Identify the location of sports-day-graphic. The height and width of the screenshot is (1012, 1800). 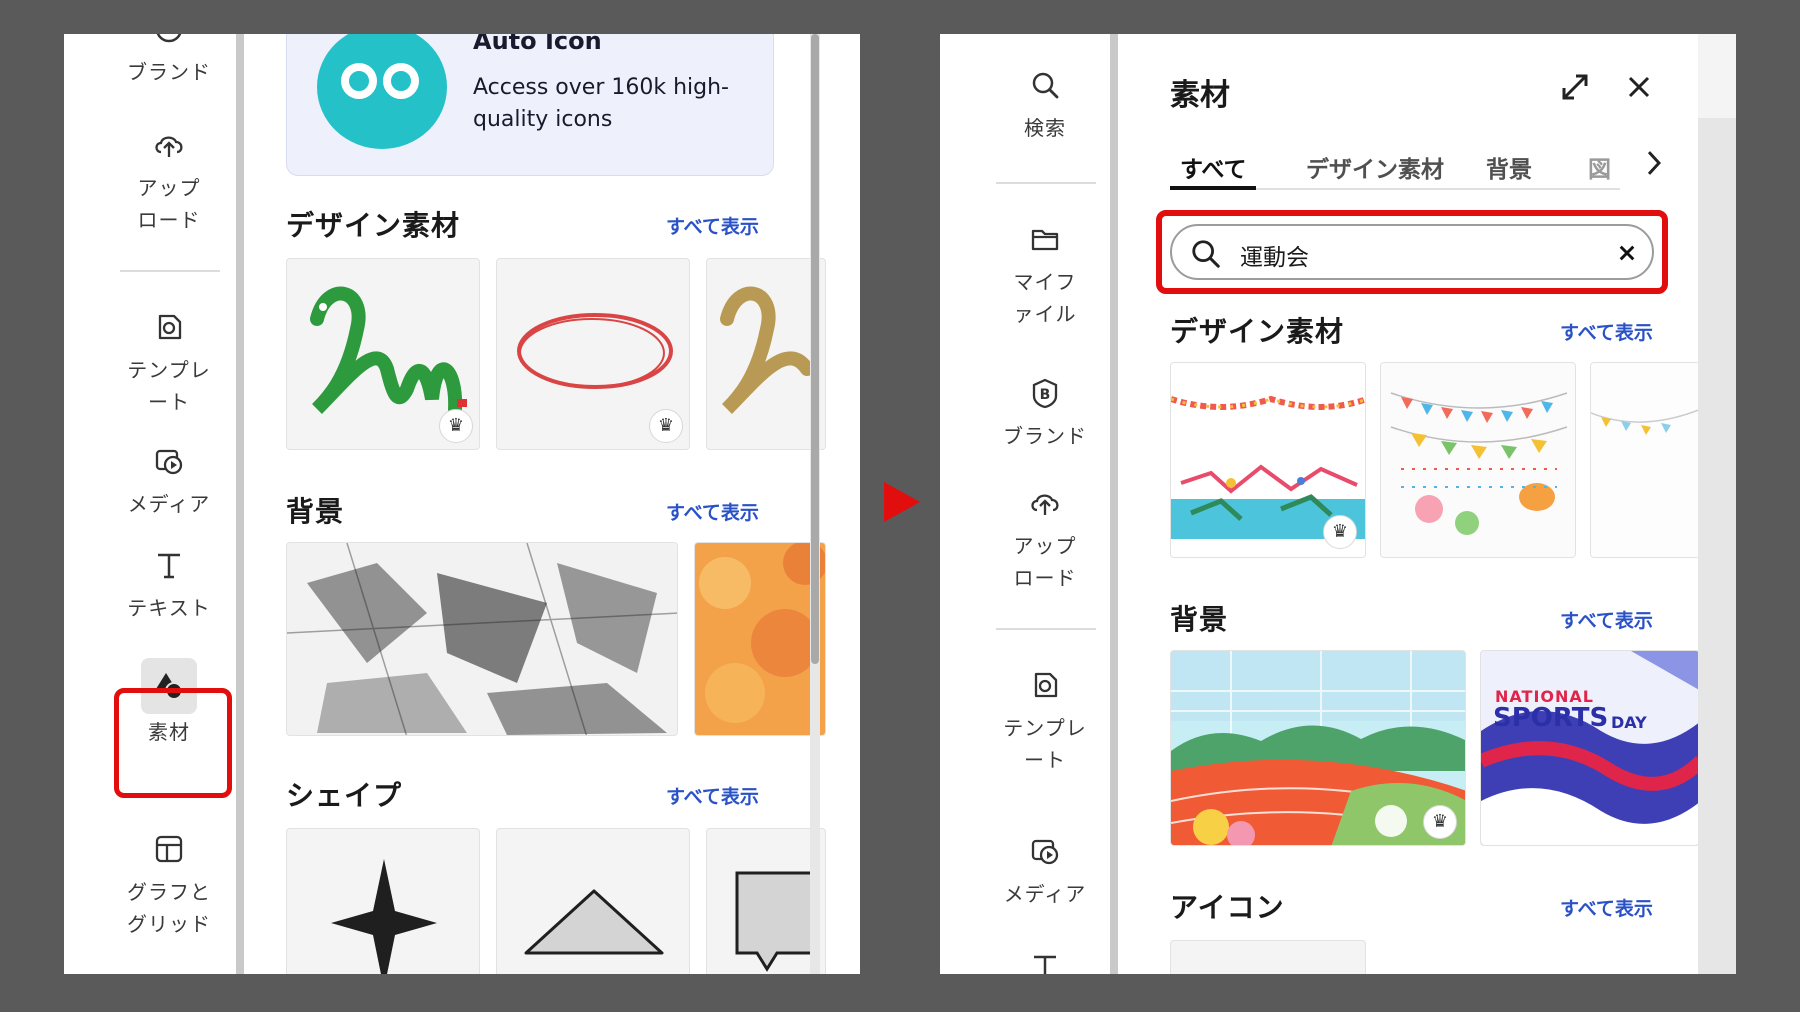
(1590, 748).